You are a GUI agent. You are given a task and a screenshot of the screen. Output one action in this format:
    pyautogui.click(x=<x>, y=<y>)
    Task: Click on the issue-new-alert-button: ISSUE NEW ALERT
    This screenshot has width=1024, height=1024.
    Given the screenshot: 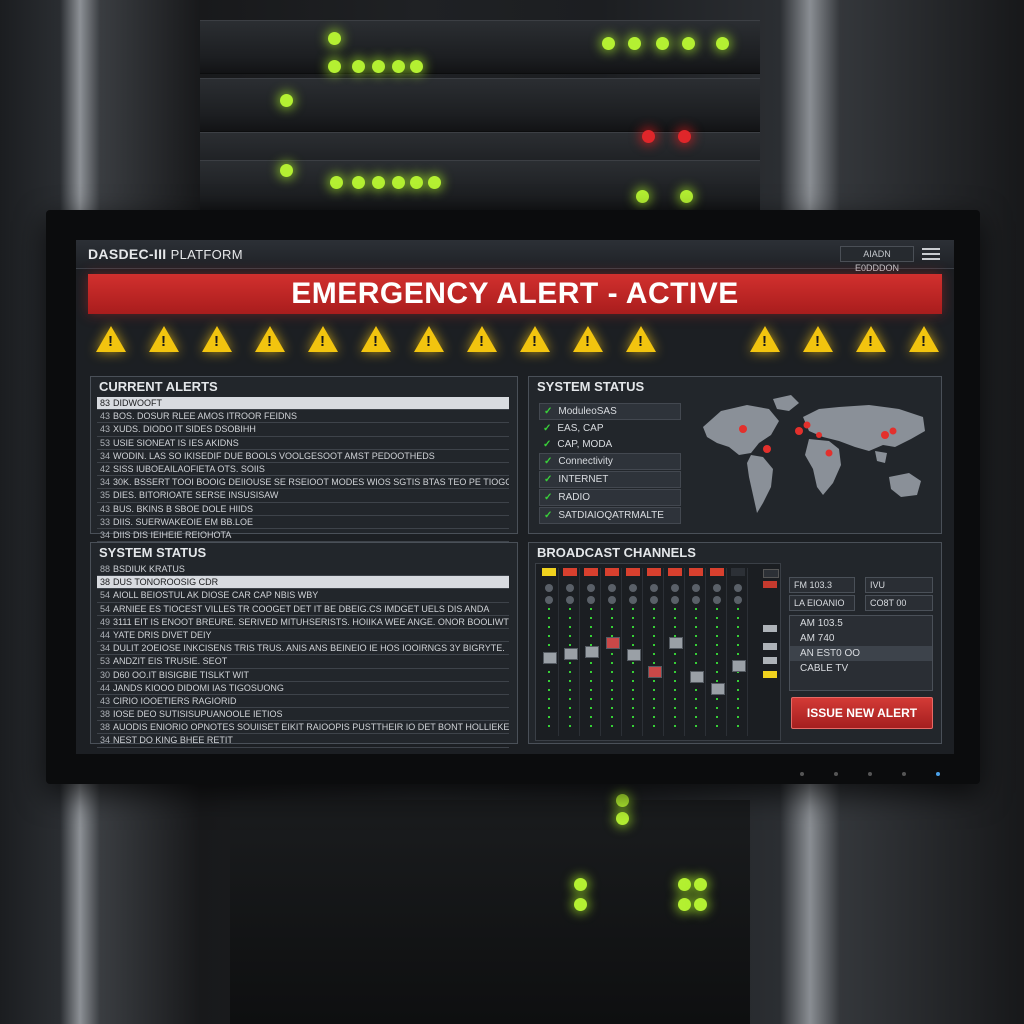 What is the action you would take?
    pyautogui.click(x=862, y=713)
    